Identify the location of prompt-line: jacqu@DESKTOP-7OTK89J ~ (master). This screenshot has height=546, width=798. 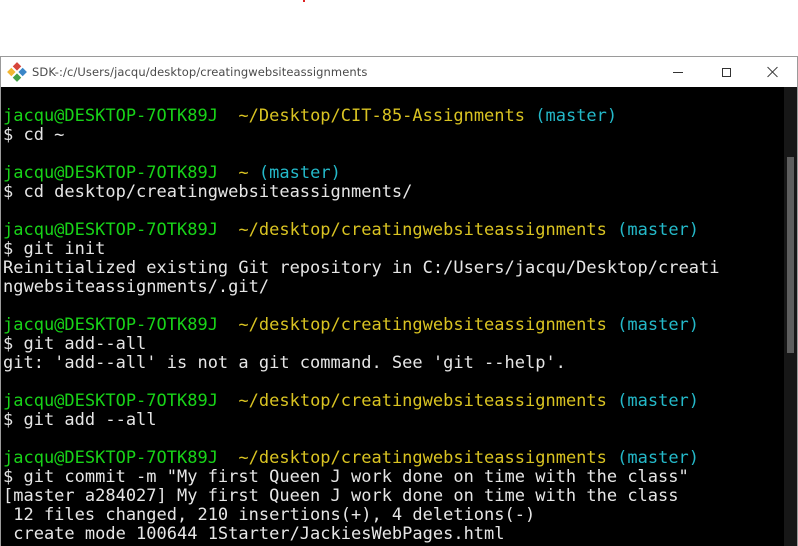
(393, 173).